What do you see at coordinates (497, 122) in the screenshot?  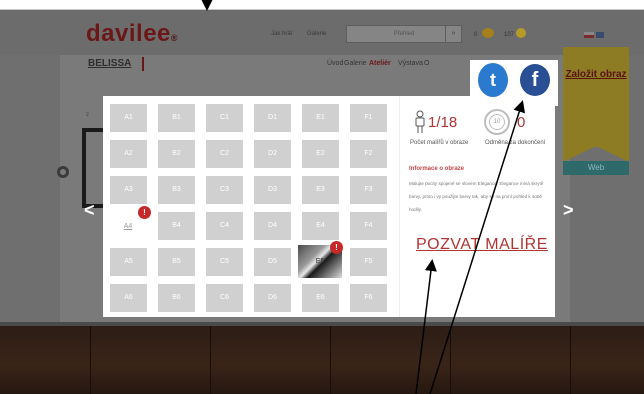 I see `reward-badge: 10` at bounding box center [497, 122].